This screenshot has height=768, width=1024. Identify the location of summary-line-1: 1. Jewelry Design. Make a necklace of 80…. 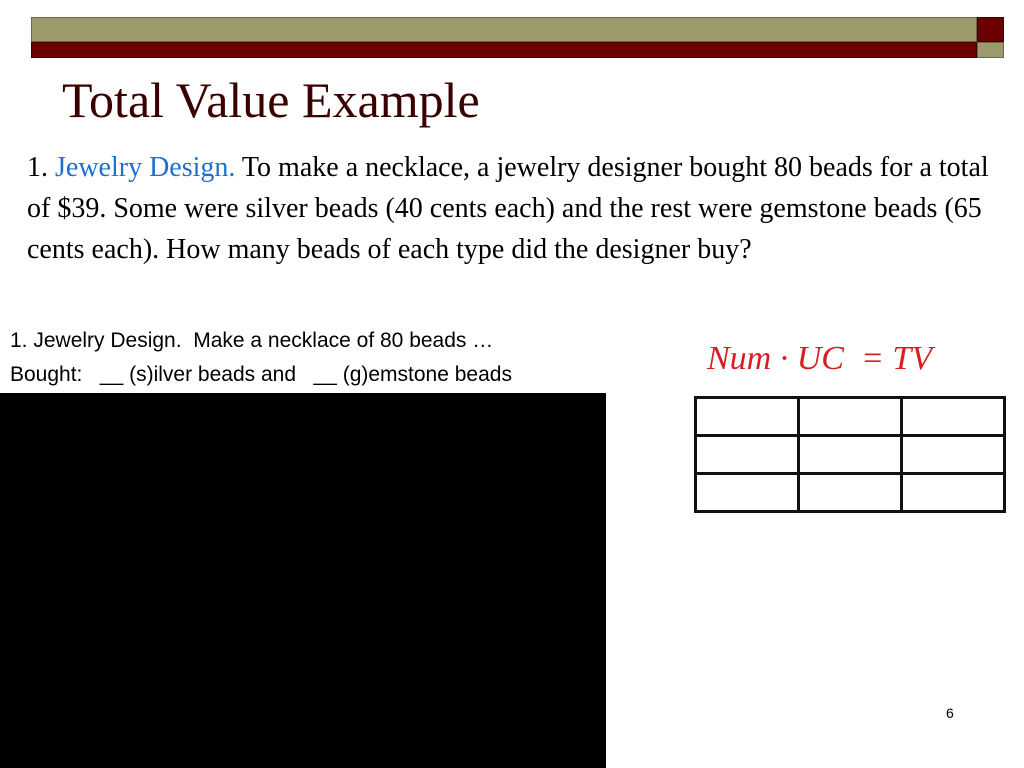
(252, 340).